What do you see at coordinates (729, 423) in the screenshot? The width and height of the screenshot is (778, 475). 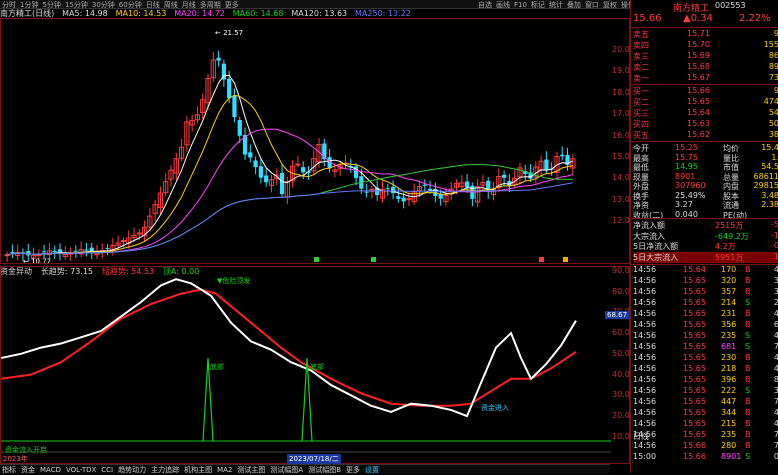 I see `tick-volume: 215` at bounding box center [729, 423].